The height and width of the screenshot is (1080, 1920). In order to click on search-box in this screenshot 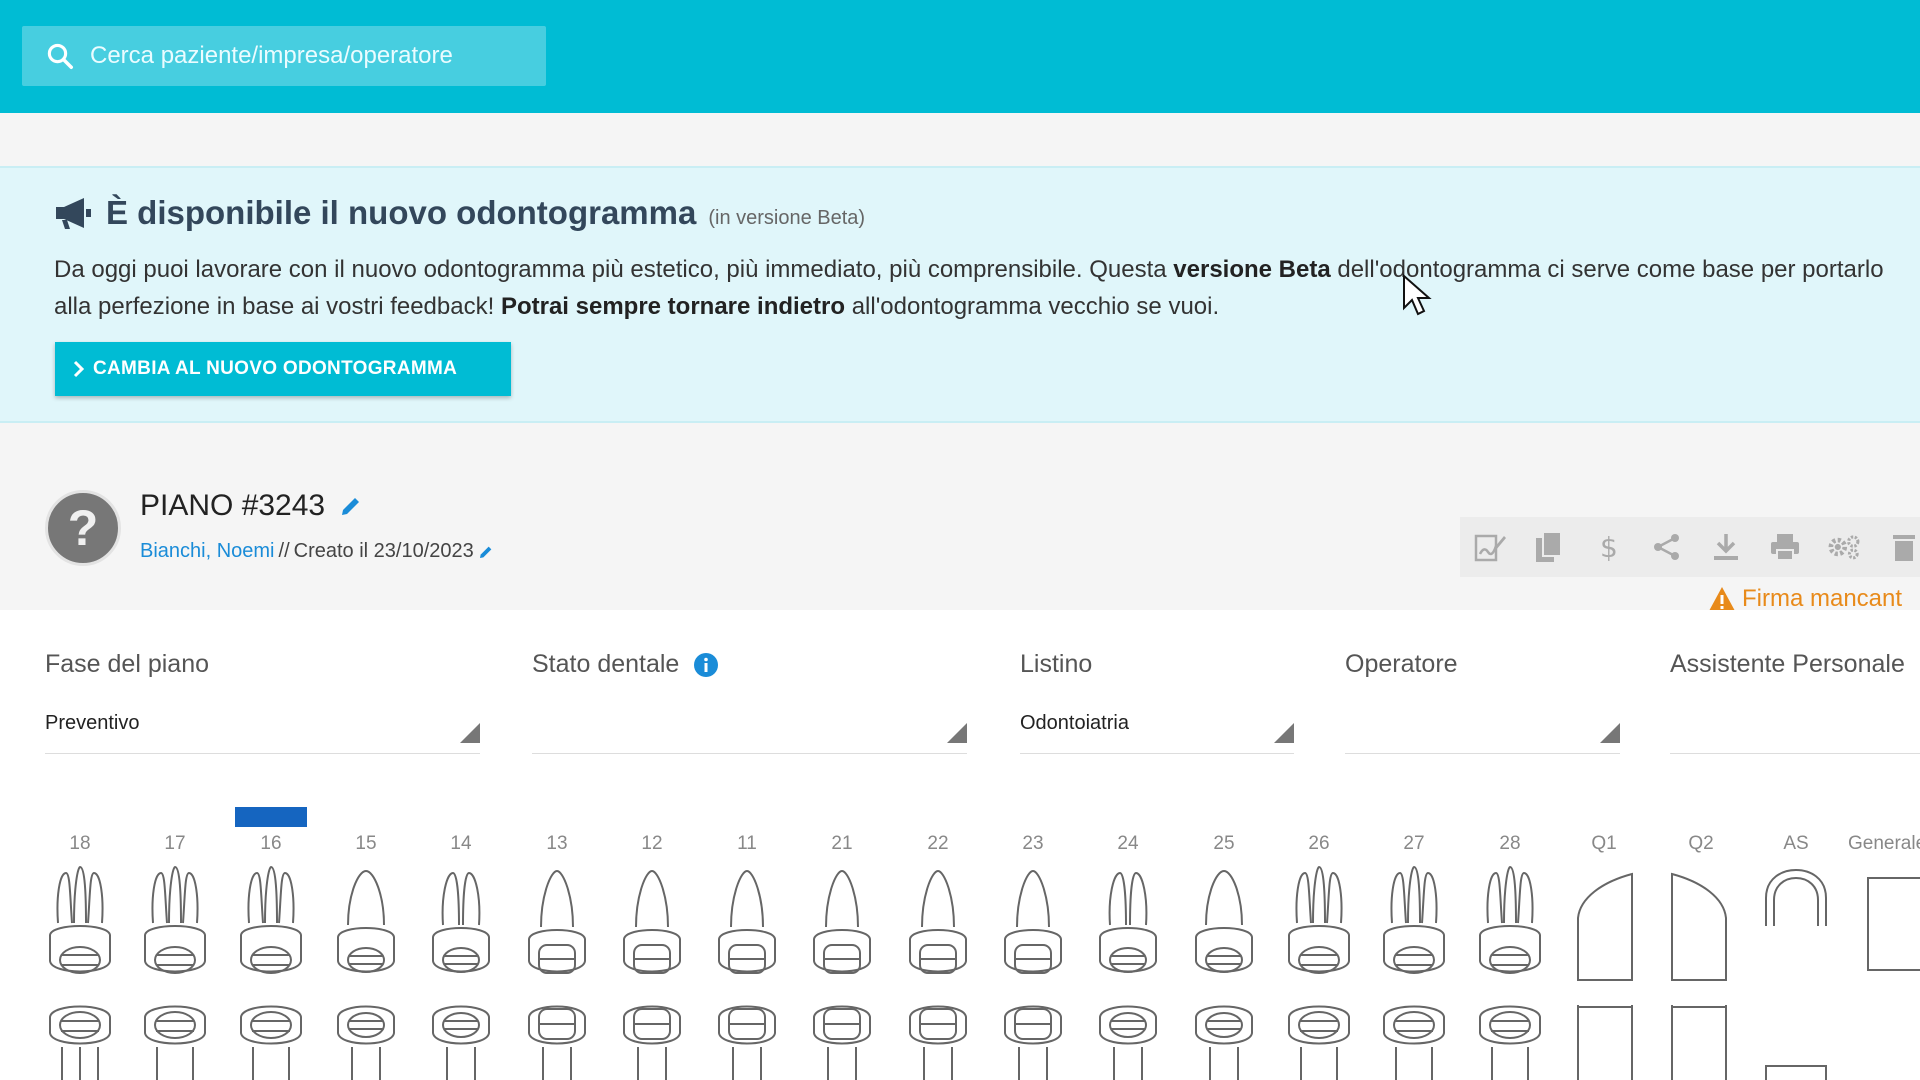, I will do `click(284, 56)`.